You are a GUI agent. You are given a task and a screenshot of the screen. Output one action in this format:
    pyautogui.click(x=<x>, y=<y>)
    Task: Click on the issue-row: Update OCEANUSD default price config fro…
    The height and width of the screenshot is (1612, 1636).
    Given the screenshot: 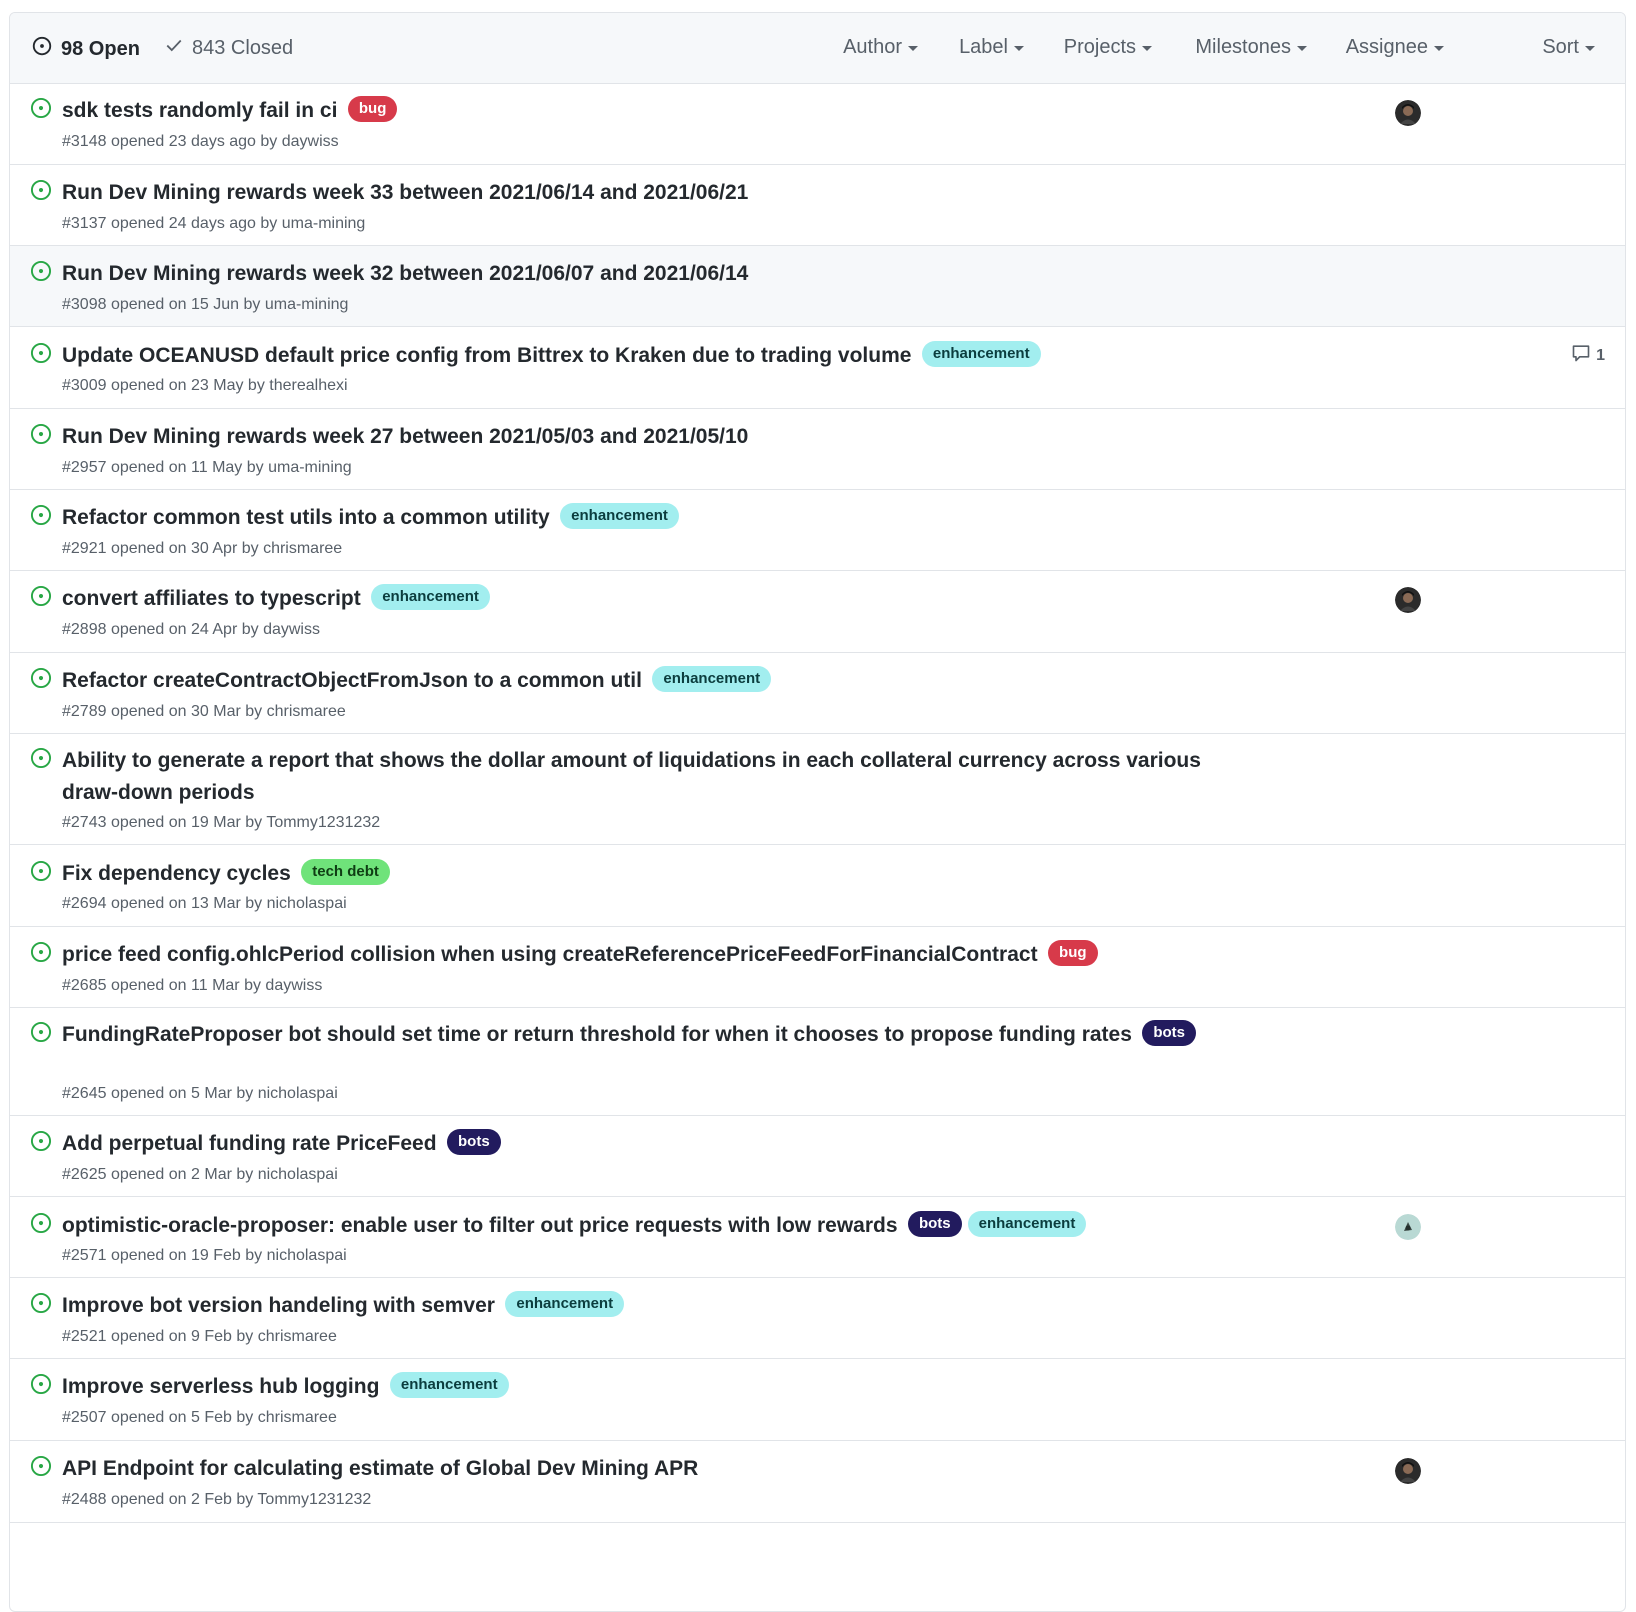 What is the action you would take?
    pyautogui.click(x=817, y=368)
    